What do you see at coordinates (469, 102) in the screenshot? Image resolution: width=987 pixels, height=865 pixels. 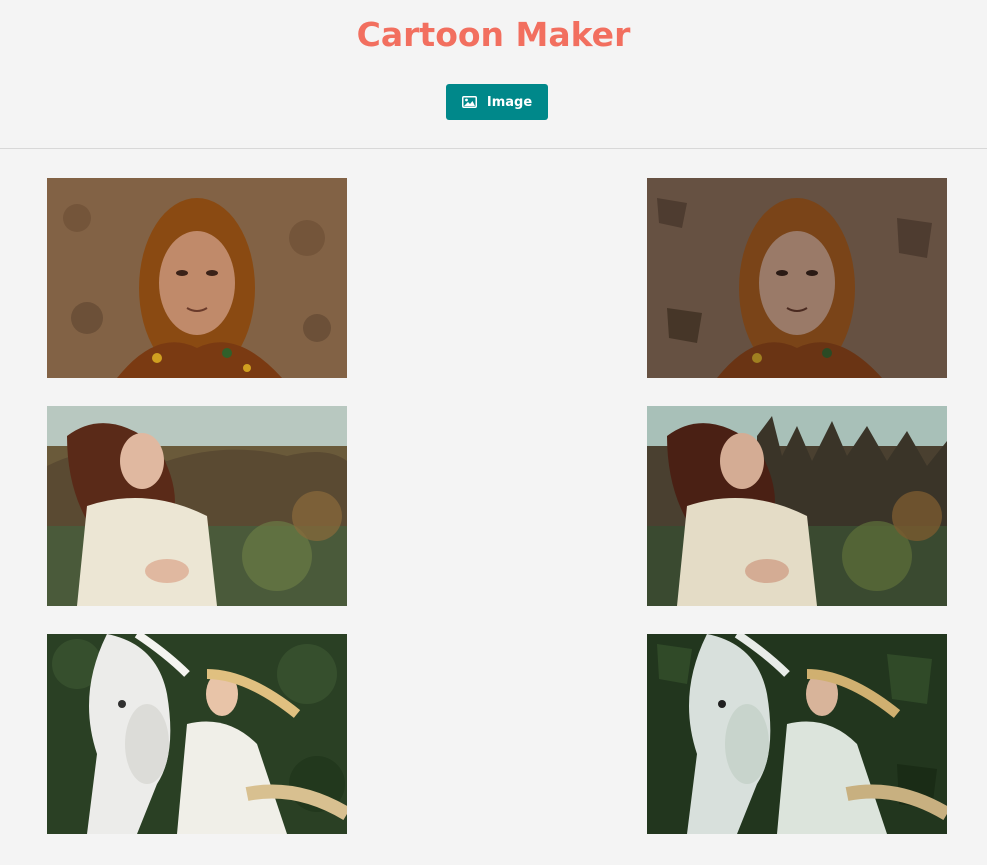 I see `image-icon` at bounding box center [469, 102].